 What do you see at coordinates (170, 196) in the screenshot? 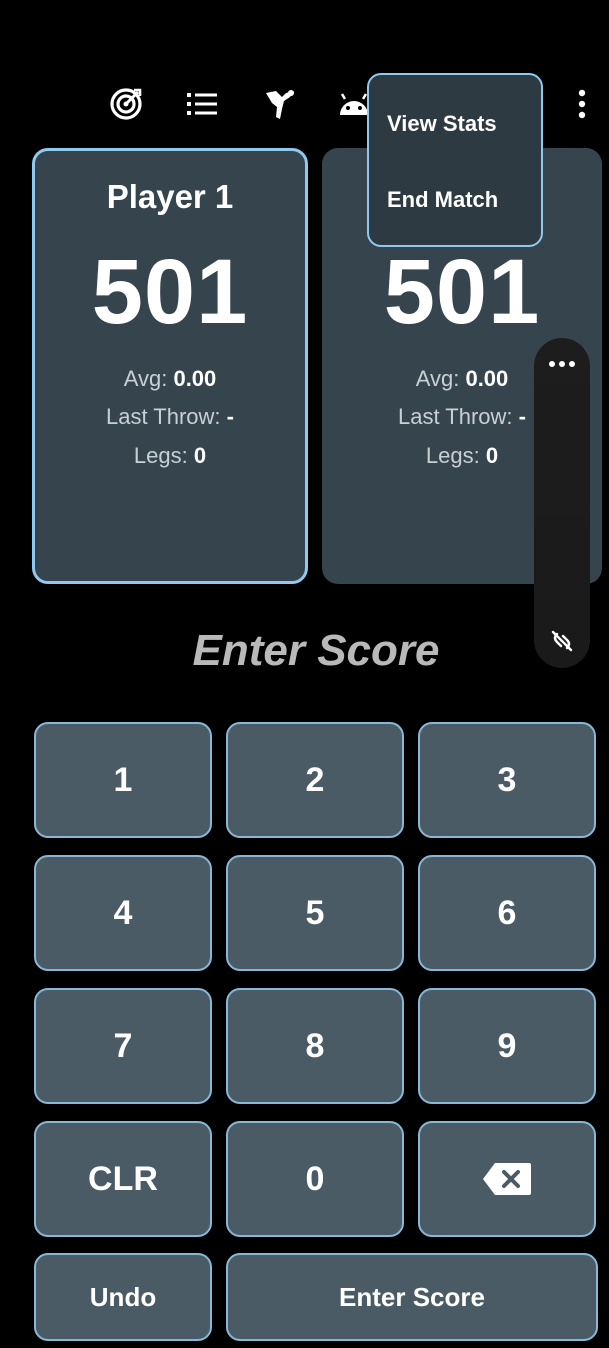
I see `player-name: Player 1` at bounding box center [170, 196].